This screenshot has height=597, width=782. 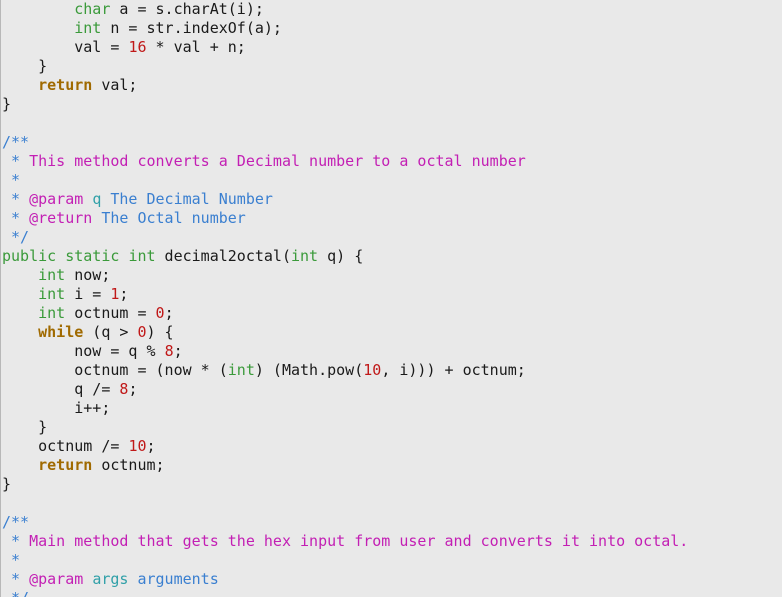 What do you see at coordinates (187, 9) in the screenshot?
I see `code-token-plain: a = s.charAt(i);` at bounding box center [187, 9].